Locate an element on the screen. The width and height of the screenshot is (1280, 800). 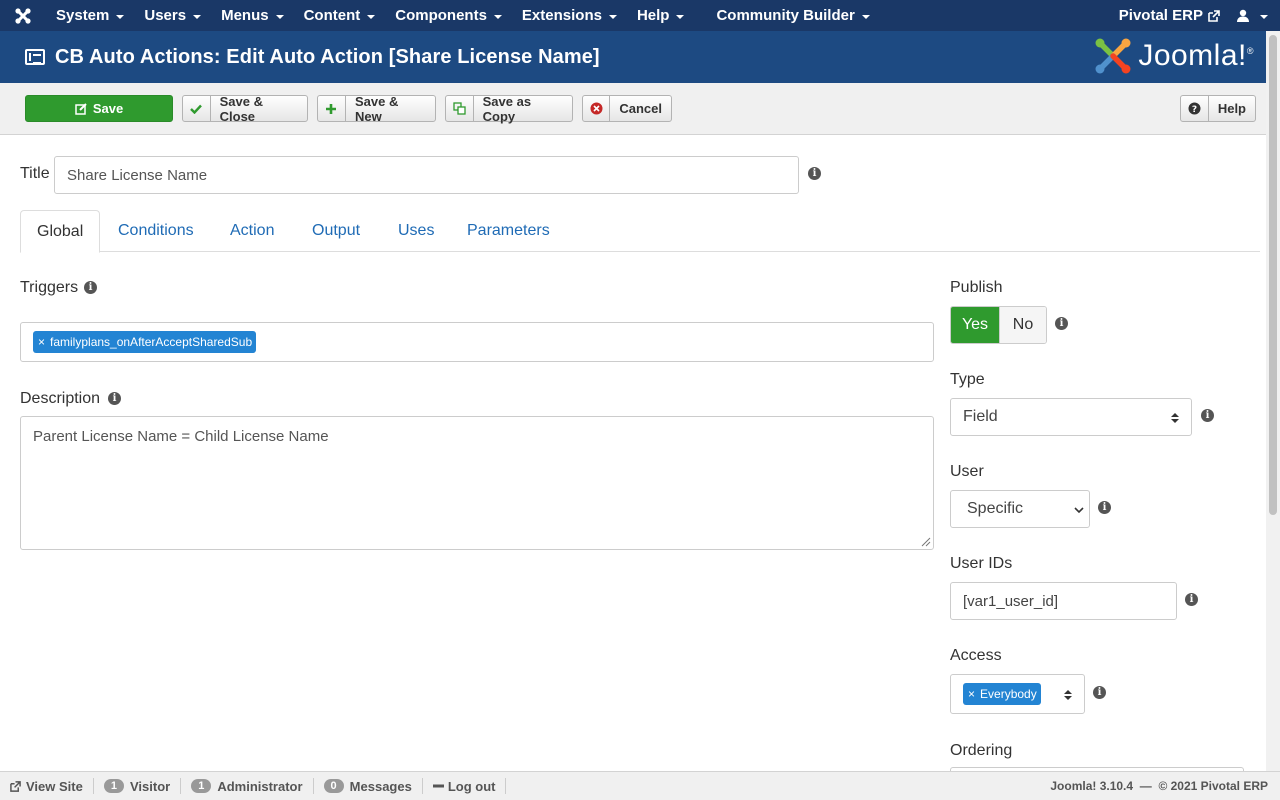
description-label: Description is located at coordinates (60, 398).